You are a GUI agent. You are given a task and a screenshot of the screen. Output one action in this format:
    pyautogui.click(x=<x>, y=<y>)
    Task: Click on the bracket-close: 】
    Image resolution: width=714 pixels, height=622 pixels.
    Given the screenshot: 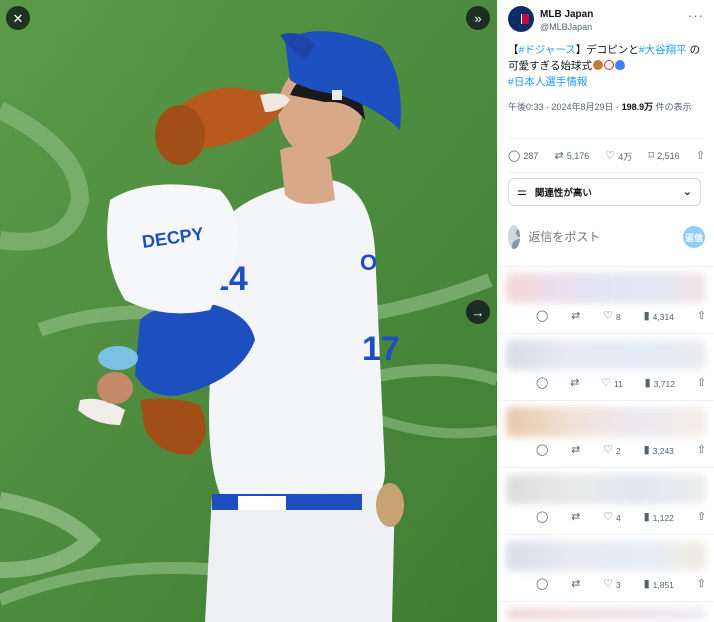 What is the action you would take?
    pyautogui.click(x=581, y=50)
    